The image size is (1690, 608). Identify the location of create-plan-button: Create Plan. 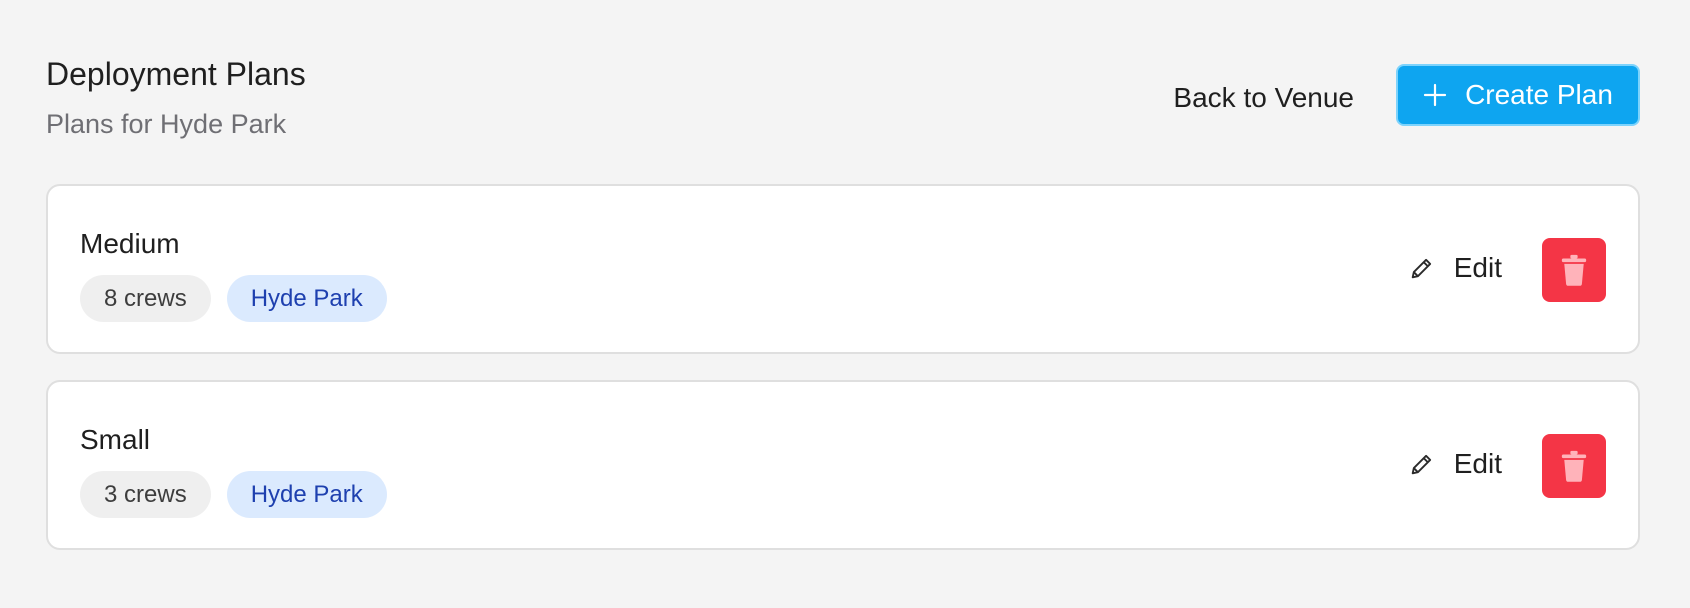
(1518, 95).